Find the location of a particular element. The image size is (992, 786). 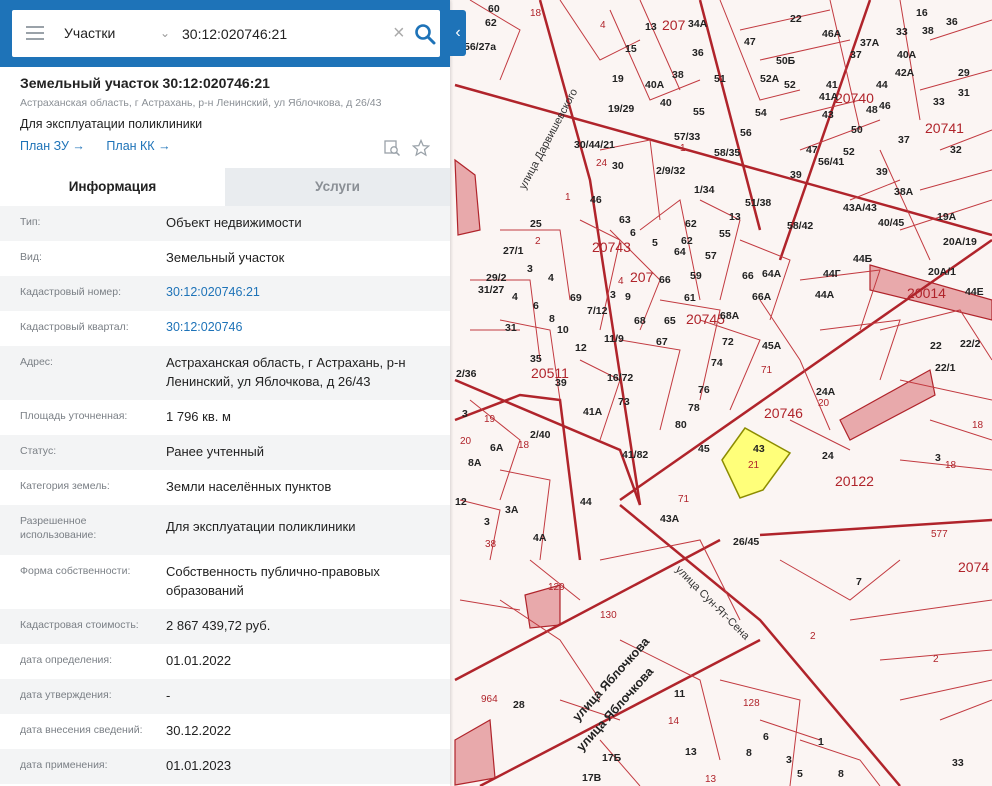

info-row-status: Статус: Ранее учтенный is located at coordinates (225, 452).